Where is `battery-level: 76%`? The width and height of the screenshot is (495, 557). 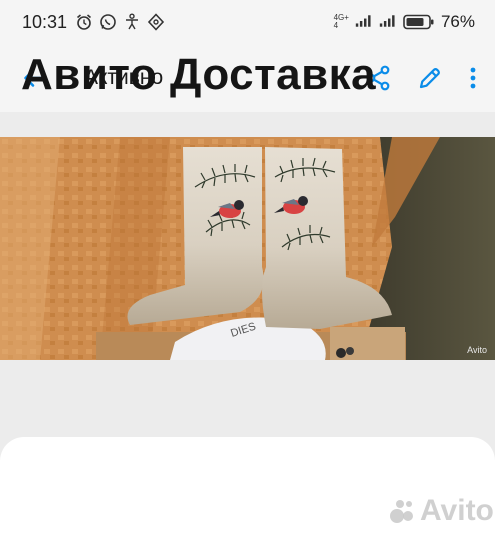 battery-level: 76% is located at coordinates (458, 22).